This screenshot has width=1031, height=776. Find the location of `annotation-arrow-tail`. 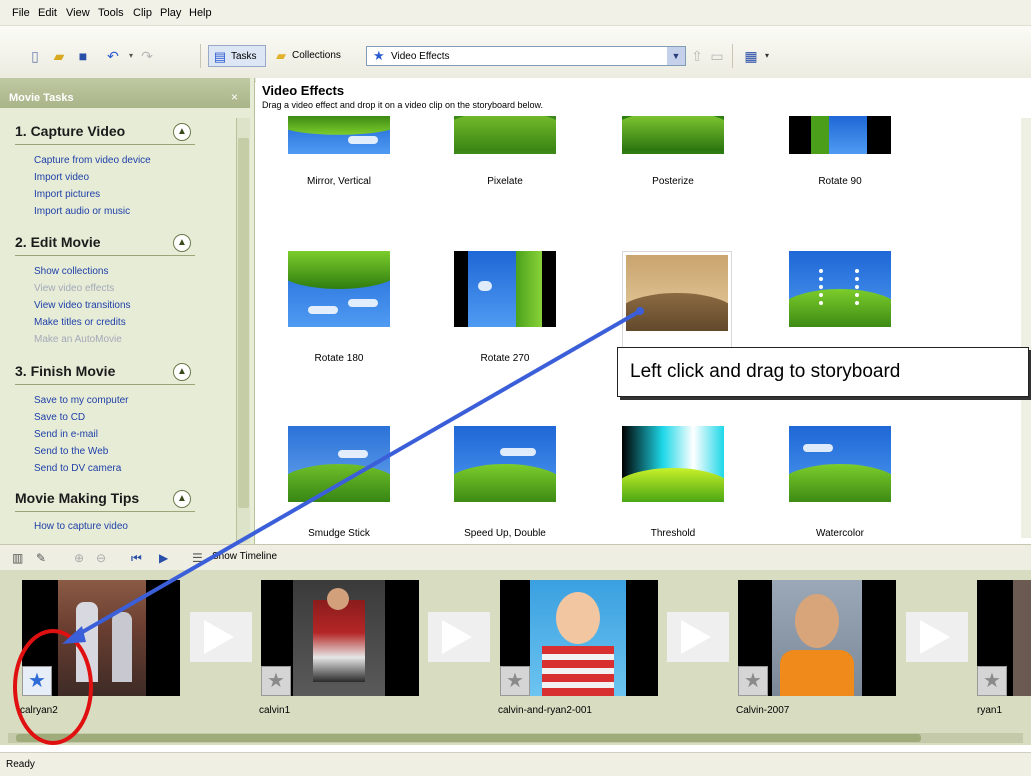

annotation-arrow-tail is located at coordinates (640, 311).